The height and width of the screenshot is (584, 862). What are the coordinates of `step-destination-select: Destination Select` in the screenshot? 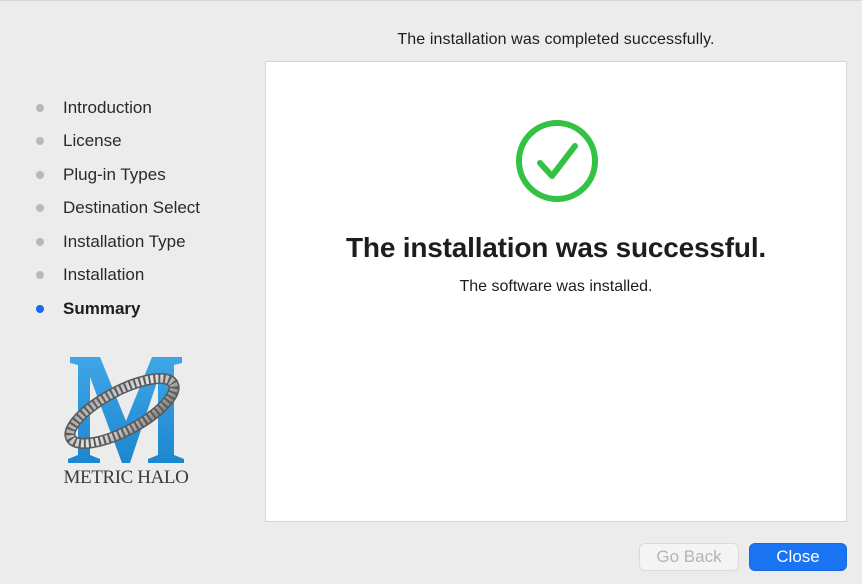 It's located at (118, 209).